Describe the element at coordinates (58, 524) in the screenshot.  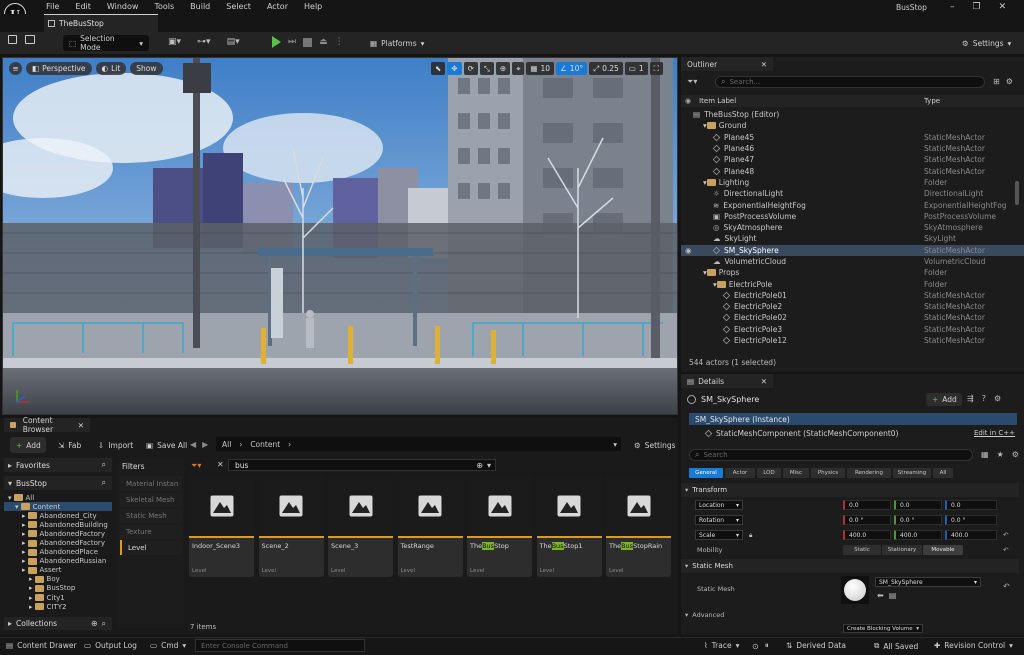
I see `folder-tree-item: ▸ AbandonedBuilding` at that location.